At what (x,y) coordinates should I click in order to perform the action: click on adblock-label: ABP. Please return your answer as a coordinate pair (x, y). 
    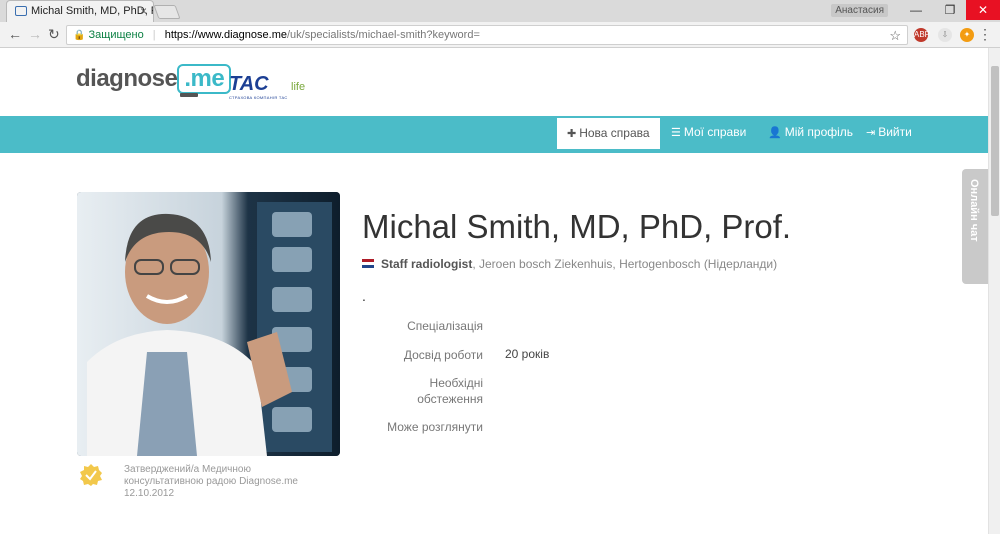
    Looking at the image, I should click on (922, 34).